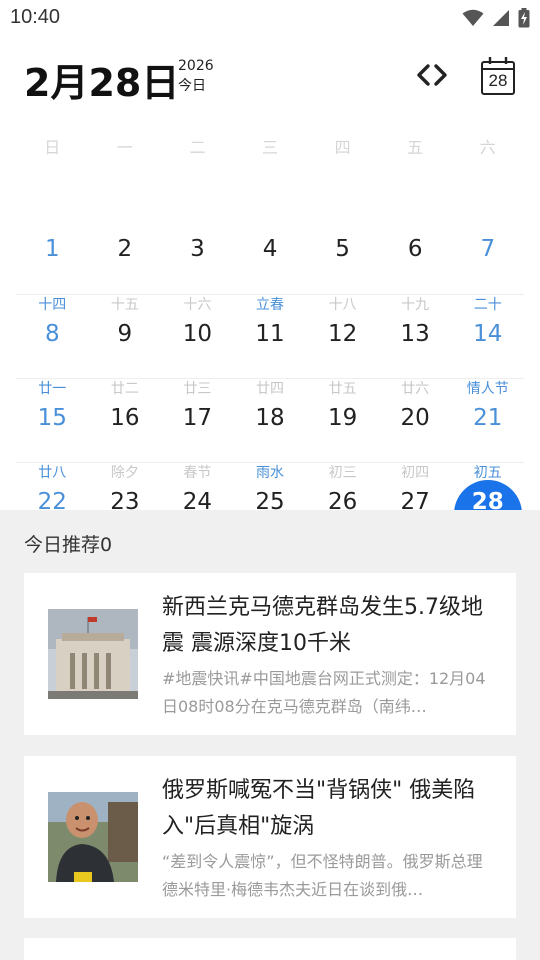  I want to click on day-number: 19, so click(342, 418).